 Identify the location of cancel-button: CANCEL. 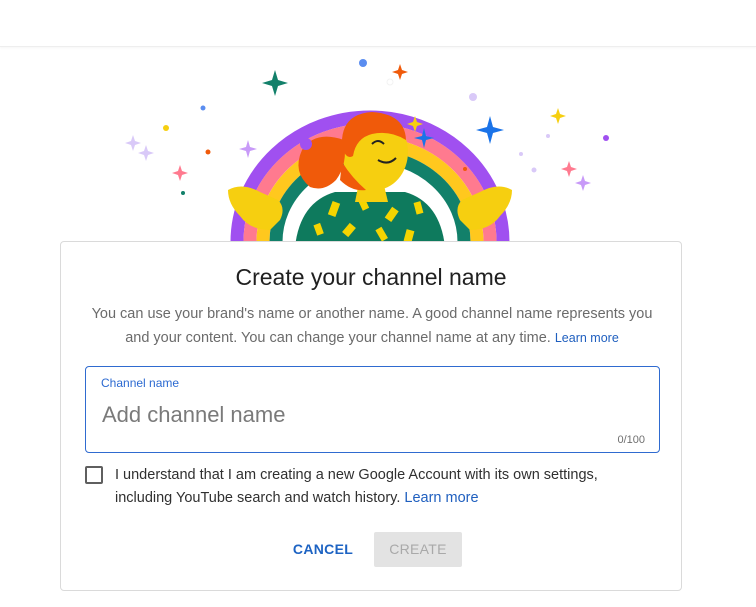
(323, 549).